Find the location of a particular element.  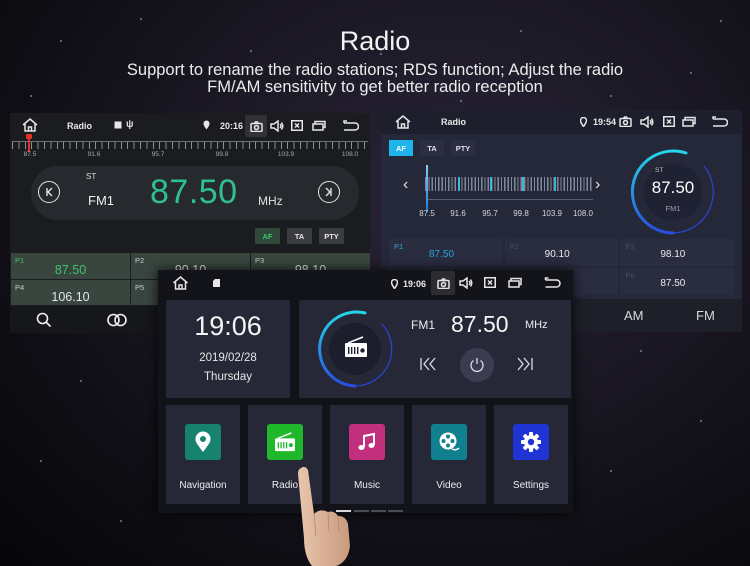

status-bar: Radio 19:54 is located at coordinates (561, 122).